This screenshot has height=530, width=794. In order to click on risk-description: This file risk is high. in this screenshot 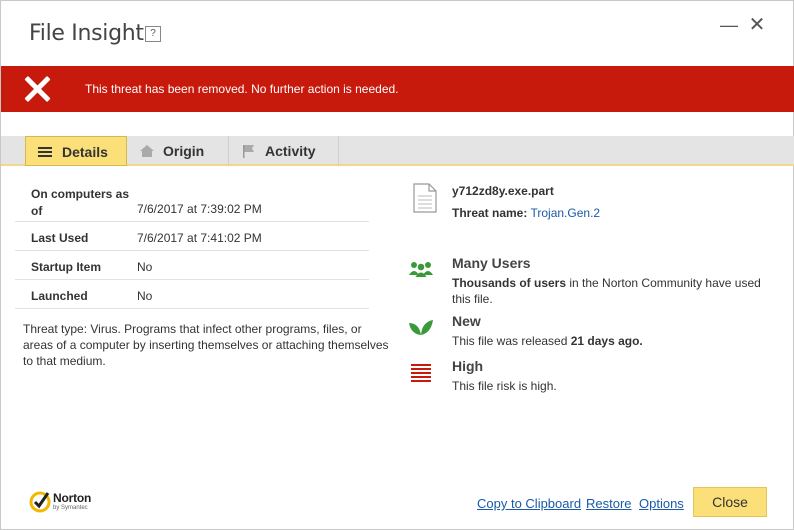, I will do `click(504, 386)`.